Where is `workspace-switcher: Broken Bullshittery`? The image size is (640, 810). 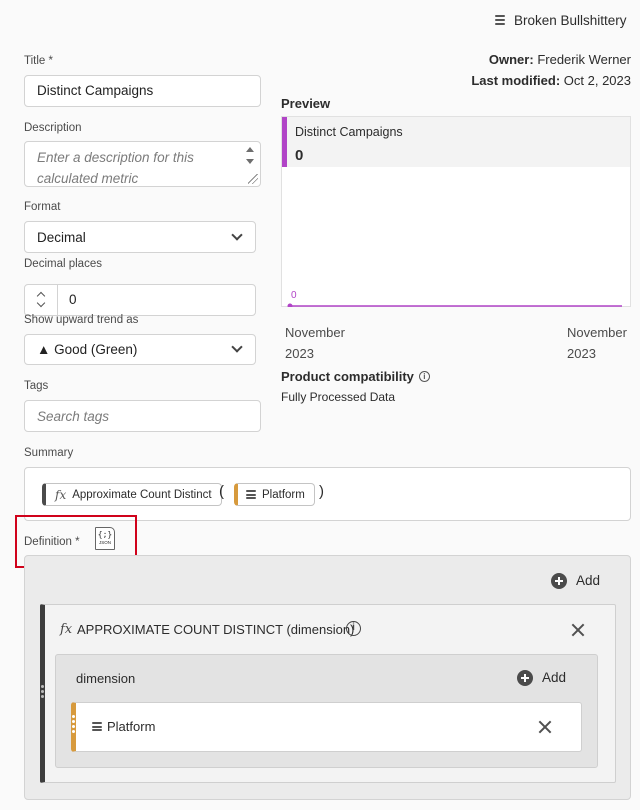
workspace-switcher: Broken Bullshittery is located at coordinates (561, 20).